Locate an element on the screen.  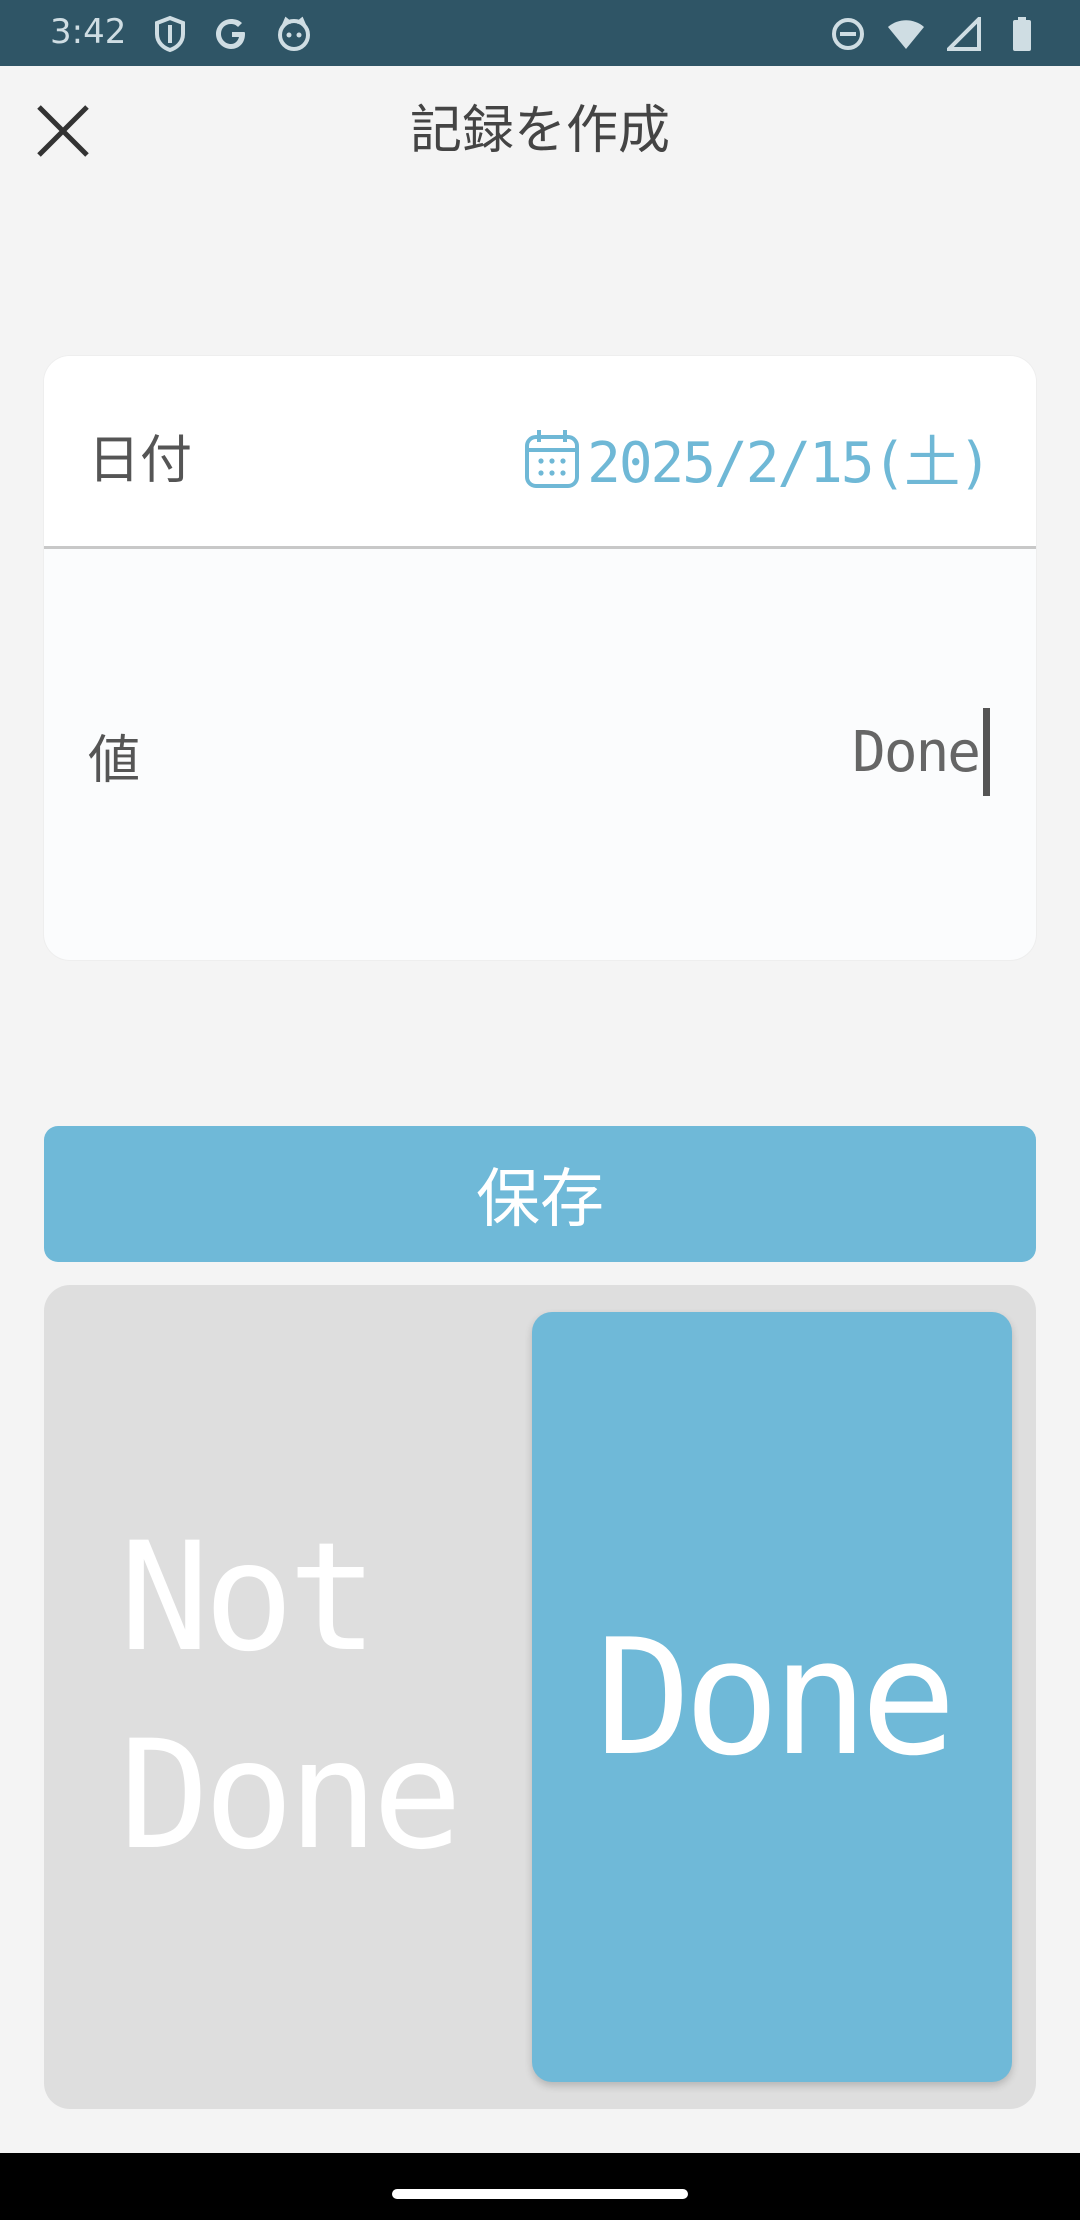
date-value: 2025/2/15(土) is located at coordinates (789, 463).